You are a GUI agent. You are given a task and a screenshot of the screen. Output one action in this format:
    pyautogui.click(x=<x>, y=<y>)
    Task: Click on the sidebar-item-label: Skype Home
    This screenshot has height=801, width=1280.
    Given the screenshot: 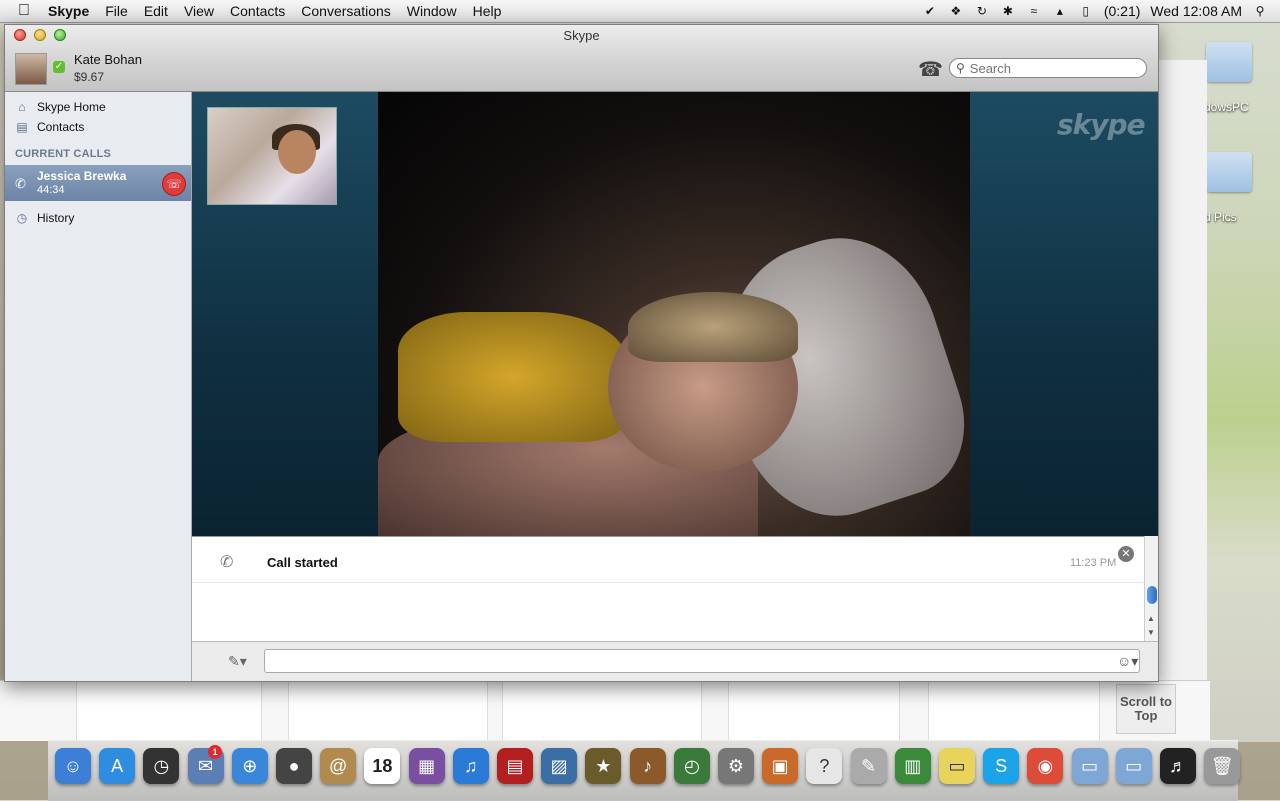 What is the action you would take?
    pyautogui.click(x=71, y=107)
    